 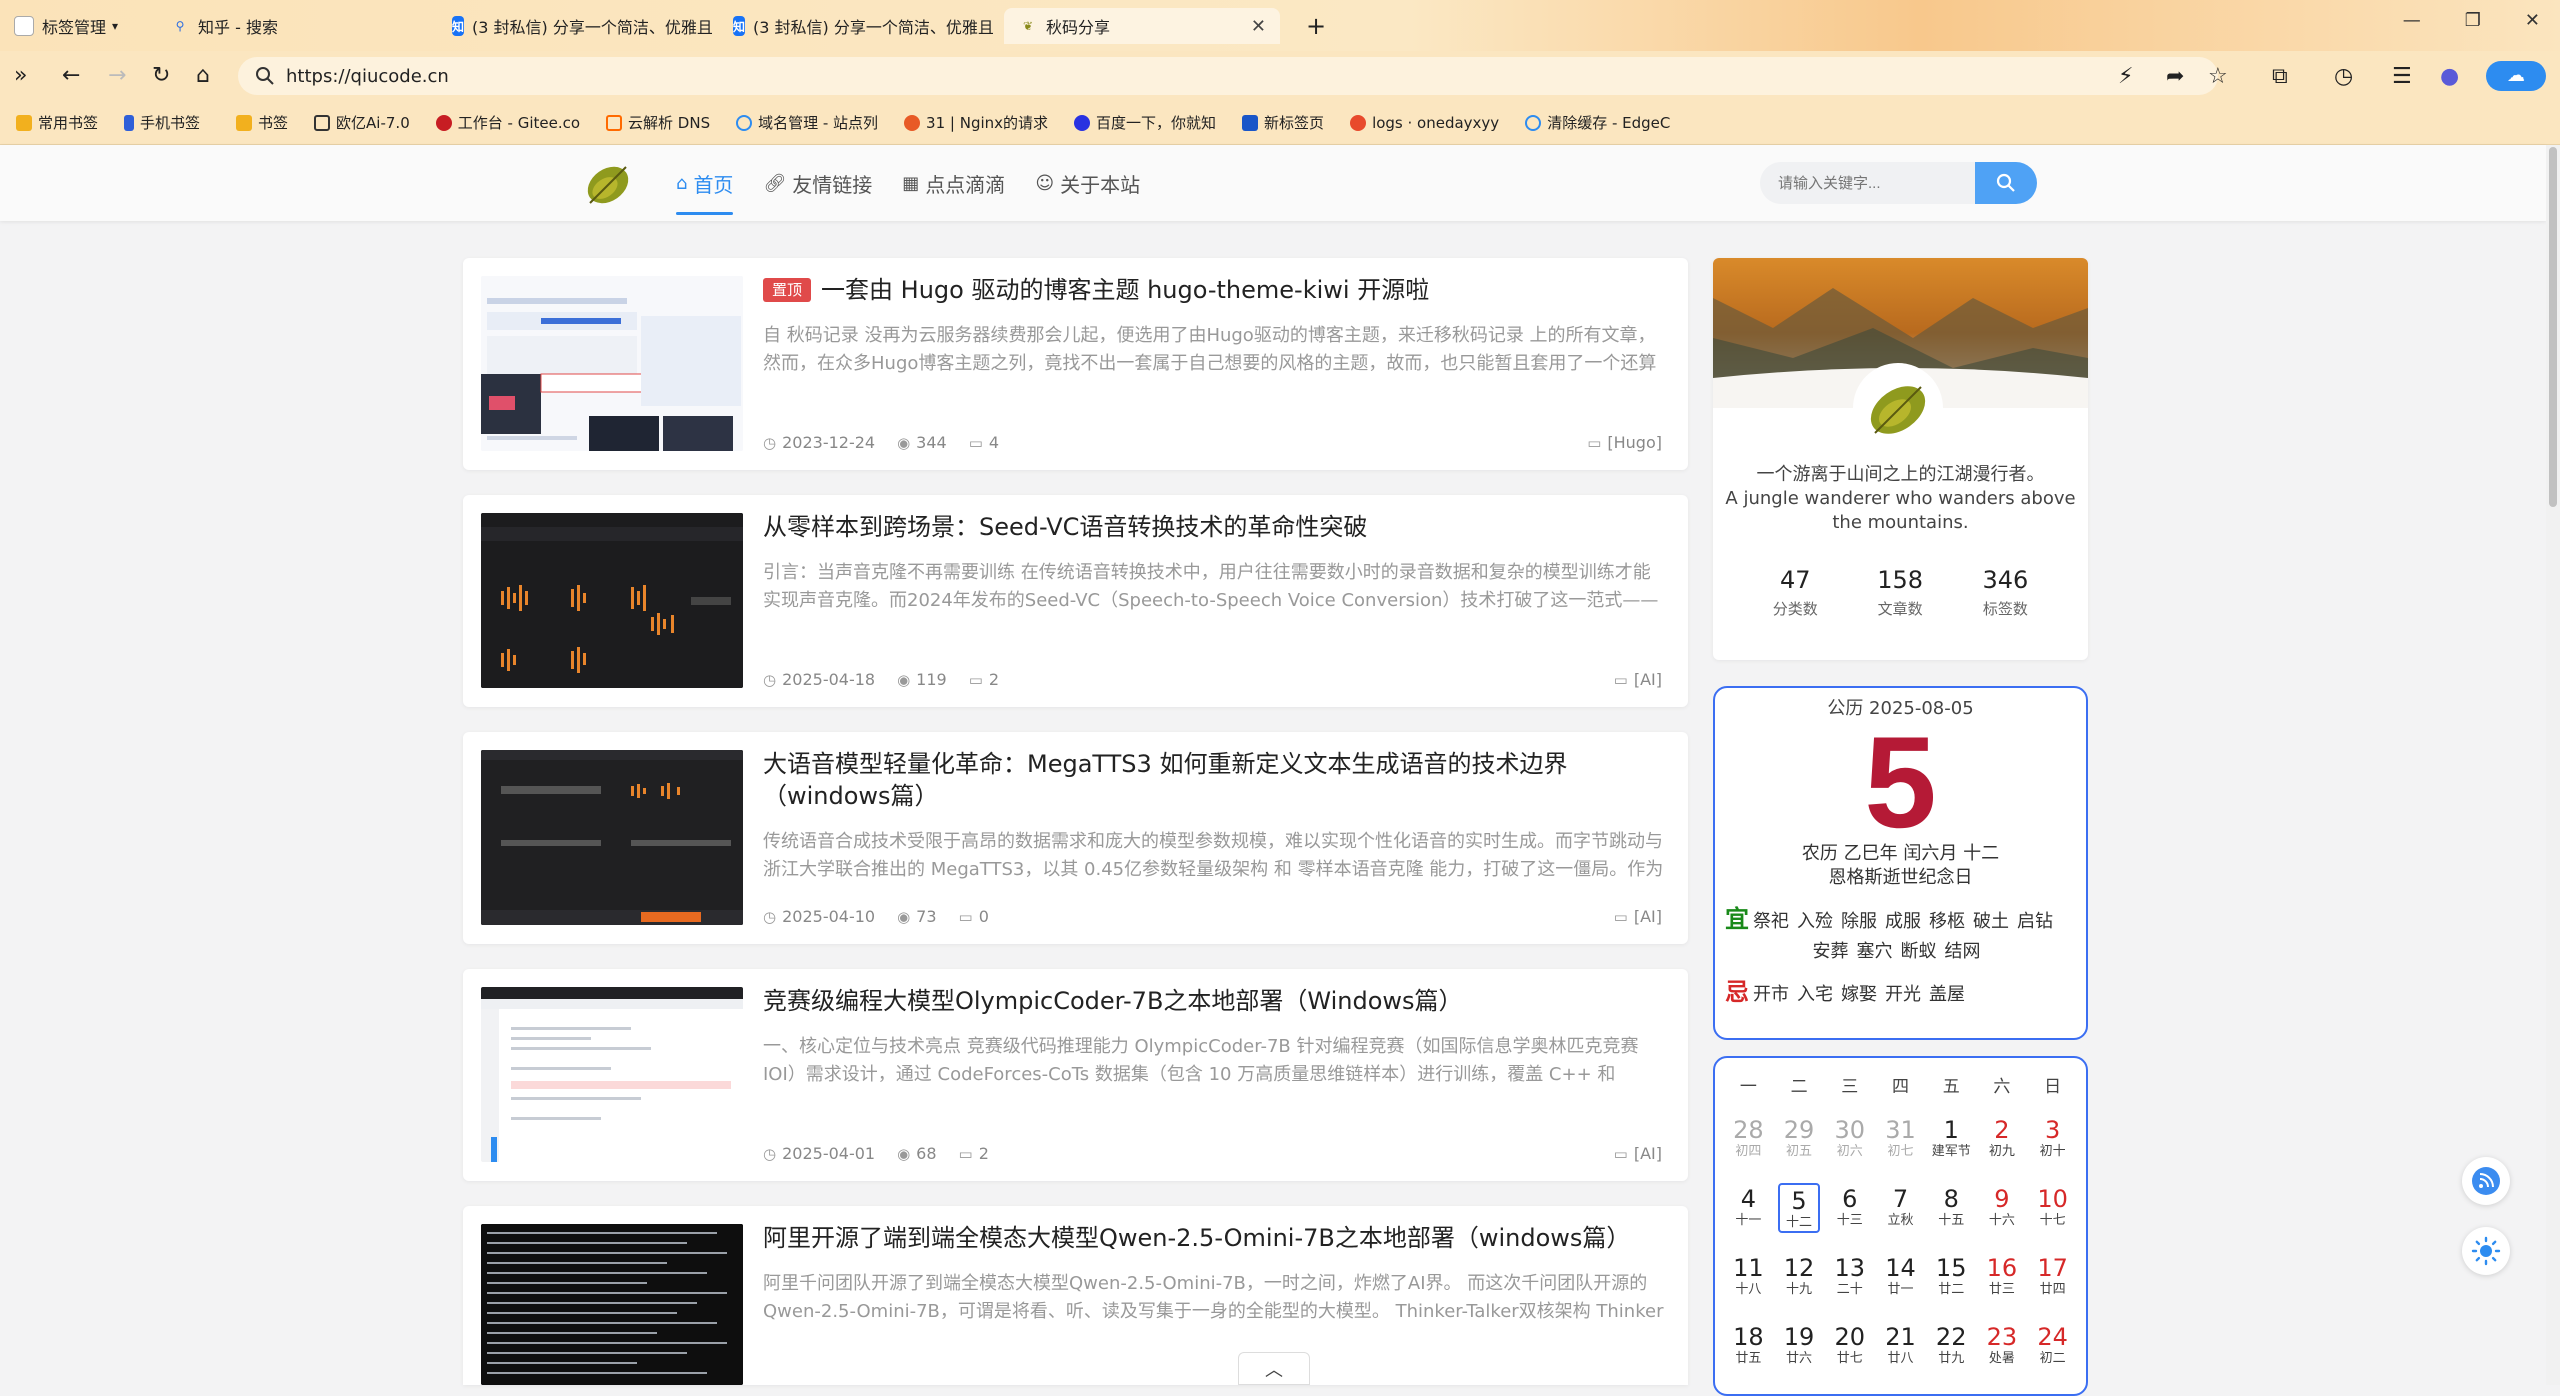 What do you see at coordinates (1145, 122) in the screenshot?
I see `bookmark-baidu: 百度一下，你就知` at bounding box center [1145, 122].